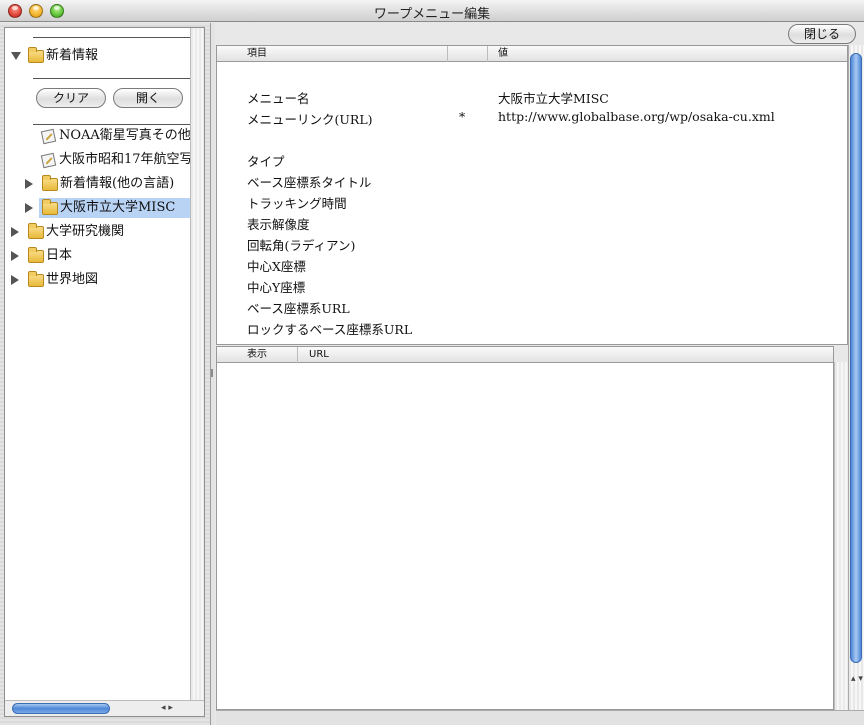 The image size is (864, 725). Describe the element at coordinates (532, 54) in the screenshot. I see `properties-header: 項目 値` at that location.